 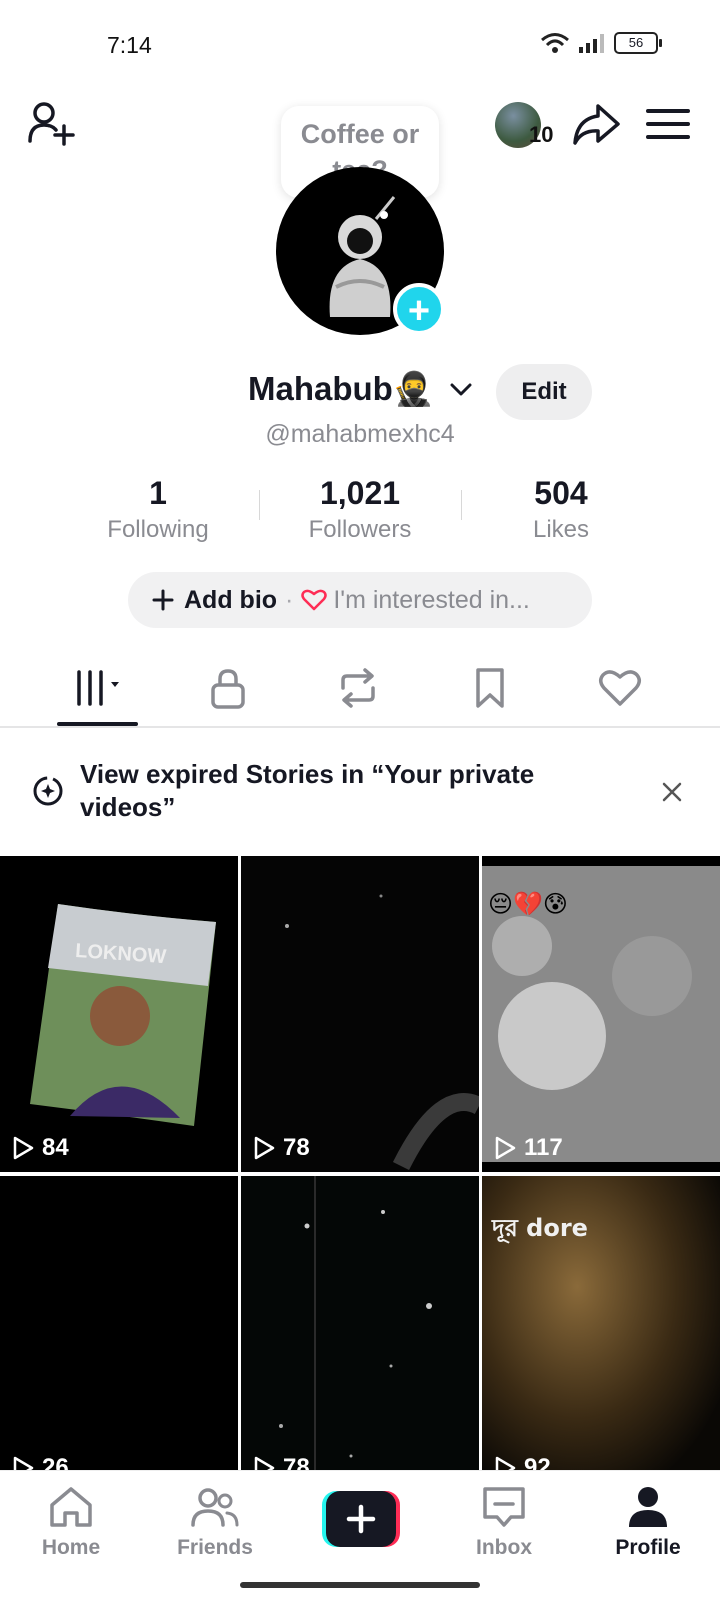 I want to click on create-button, so click(x=361, y=1519).